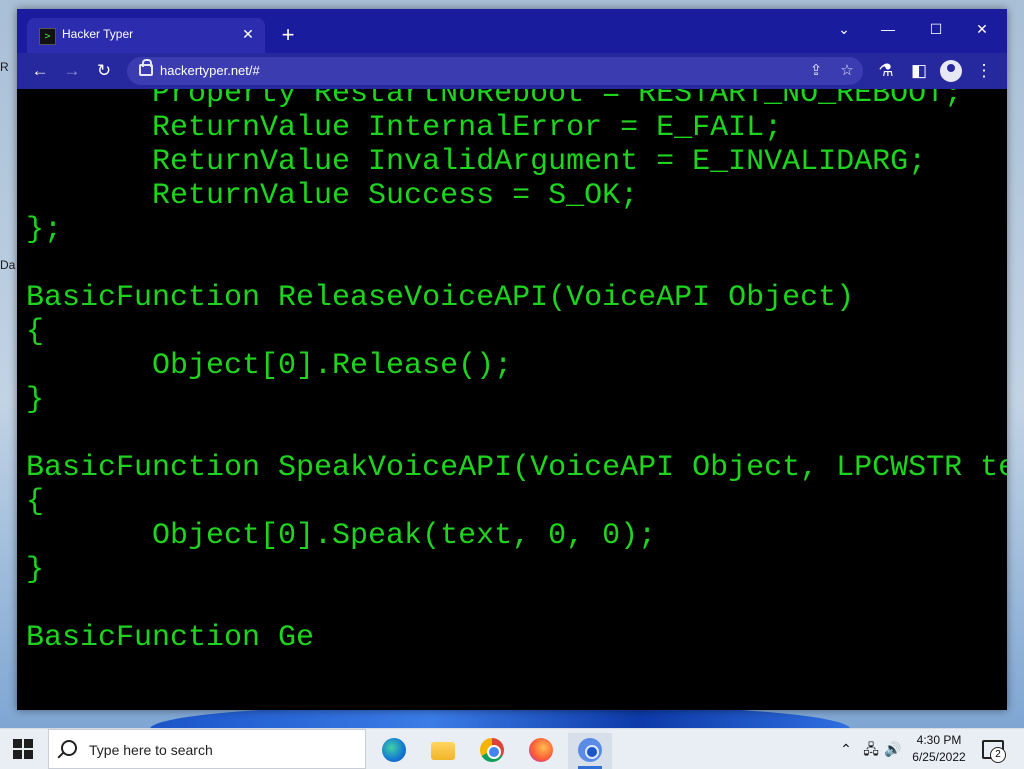  I want to click on code-line: Object[0].Speak(text, 0, 0);, so click(341, 536).